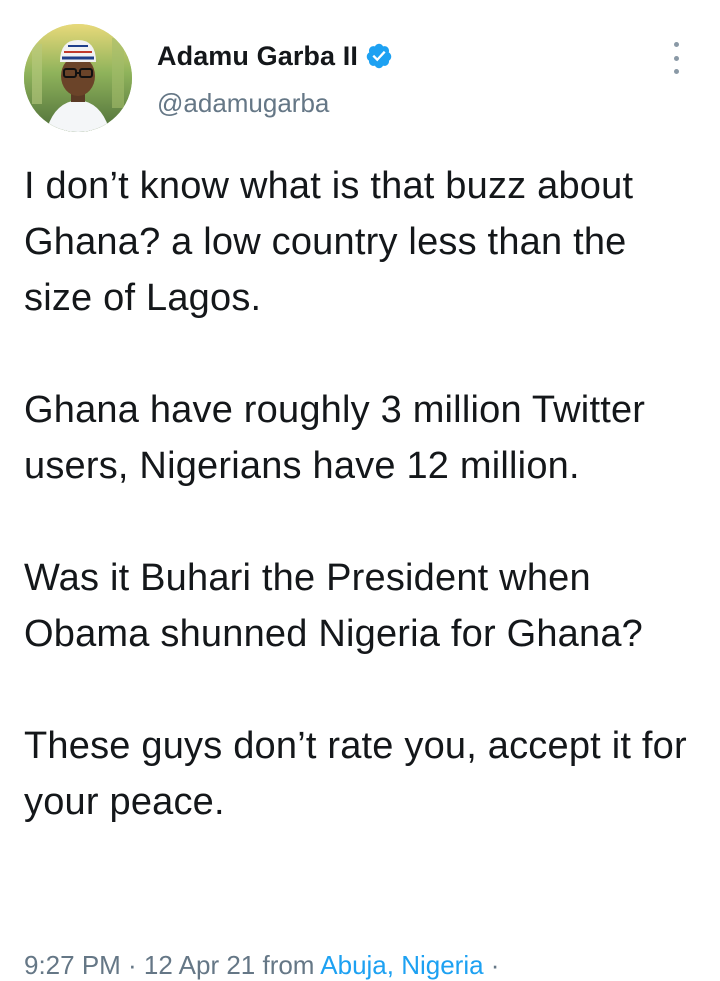 The image size is (720, 981). What do you see at coordinates (379, 56) in the screenshot?
I see `verified-badge-icon` at bounding box center [379, 56].